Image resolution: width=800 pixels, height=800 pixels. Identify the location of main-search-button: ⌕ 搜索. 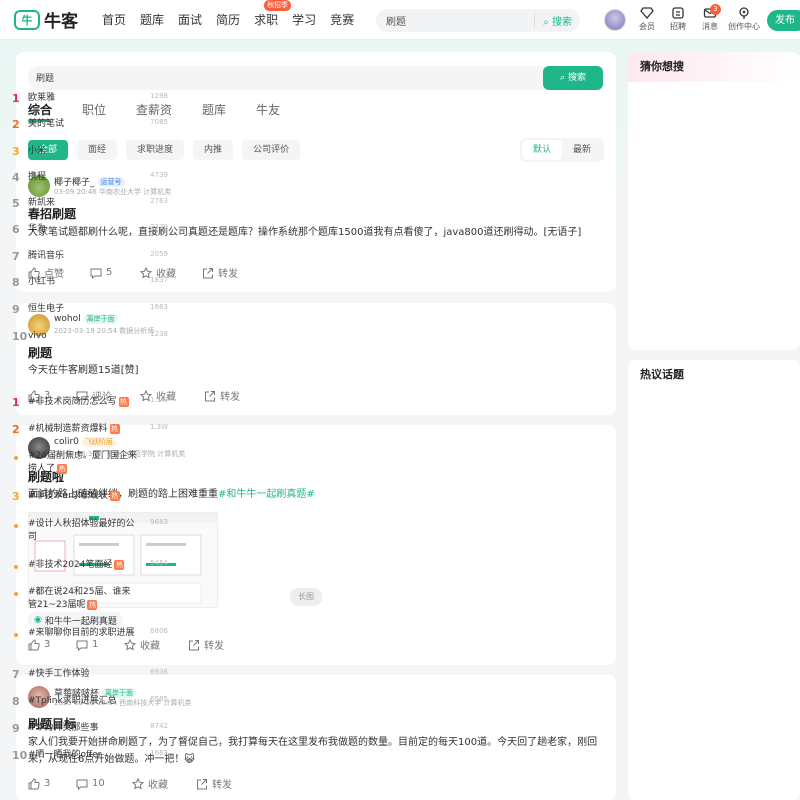
(573, 78).